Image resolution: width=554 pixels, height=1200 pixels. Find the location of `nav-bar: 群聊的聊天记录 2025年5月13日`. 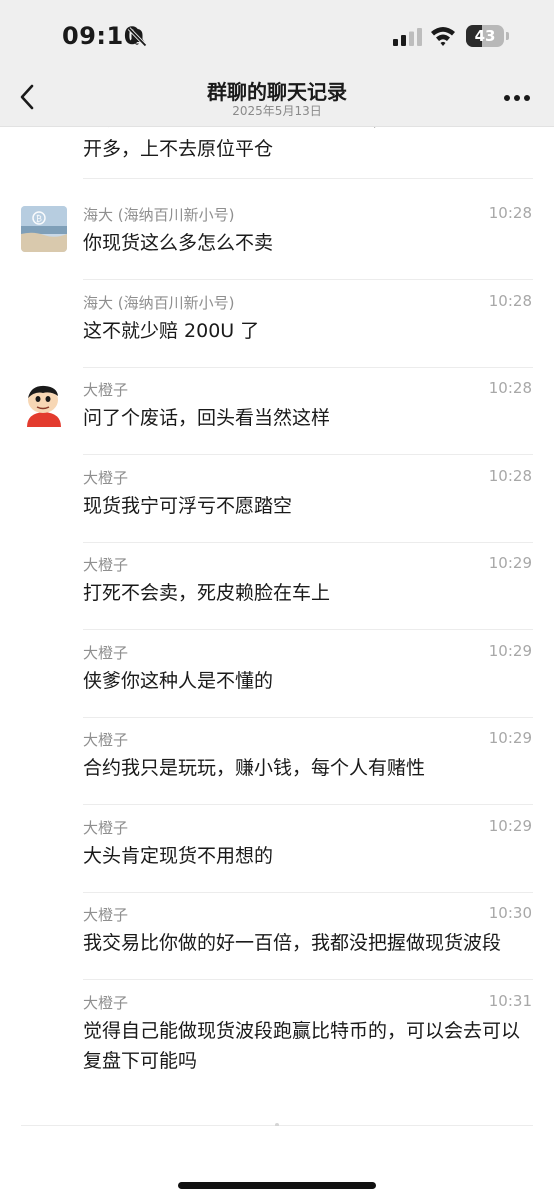

nav-bar: 群聊的聊天记录 2025年5月13日 is located at coordinates (277, 99).